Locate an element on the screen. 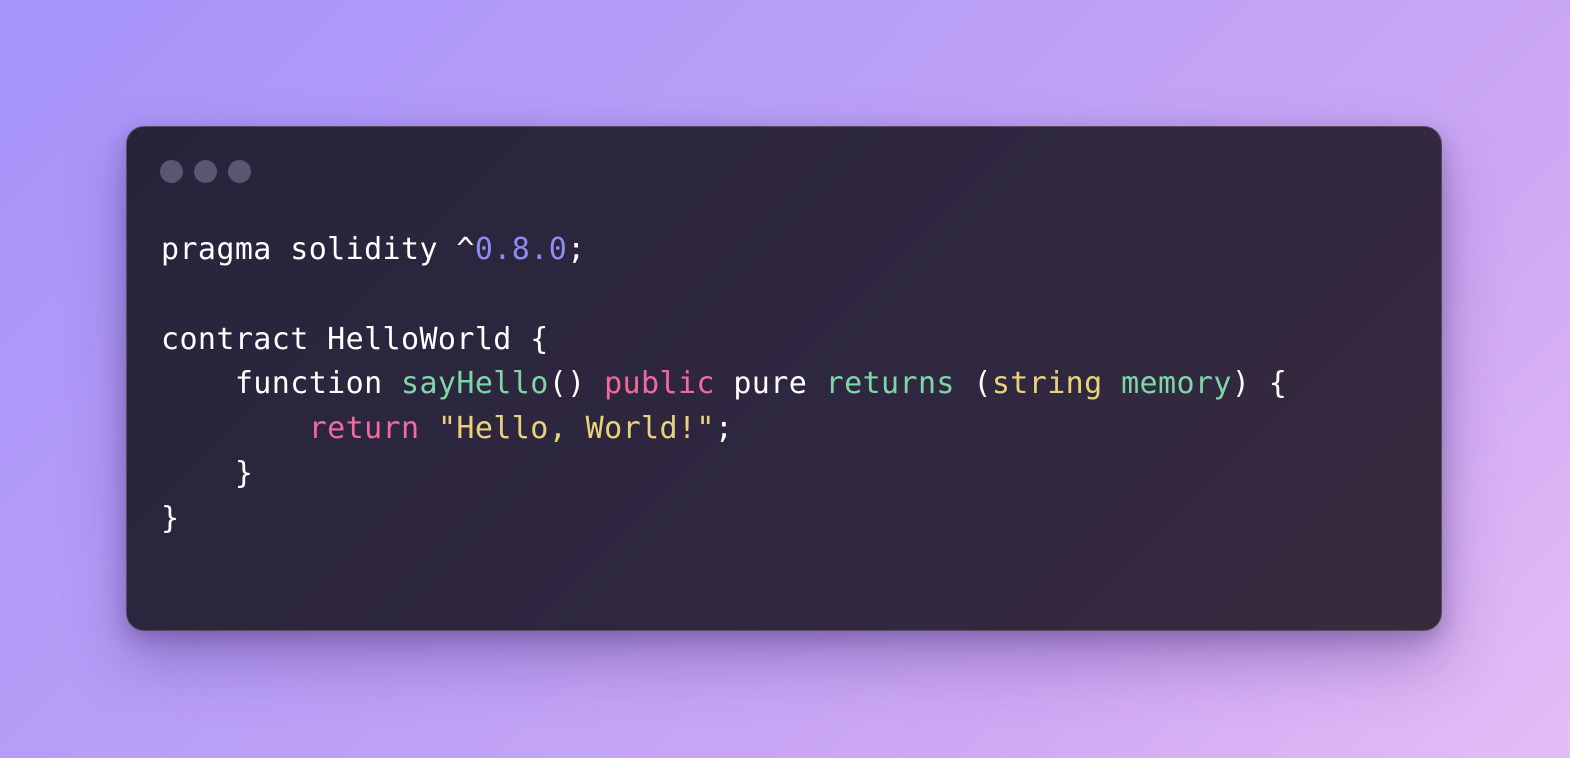  code-token-func: sayHello is located at coordinates (475, 384).